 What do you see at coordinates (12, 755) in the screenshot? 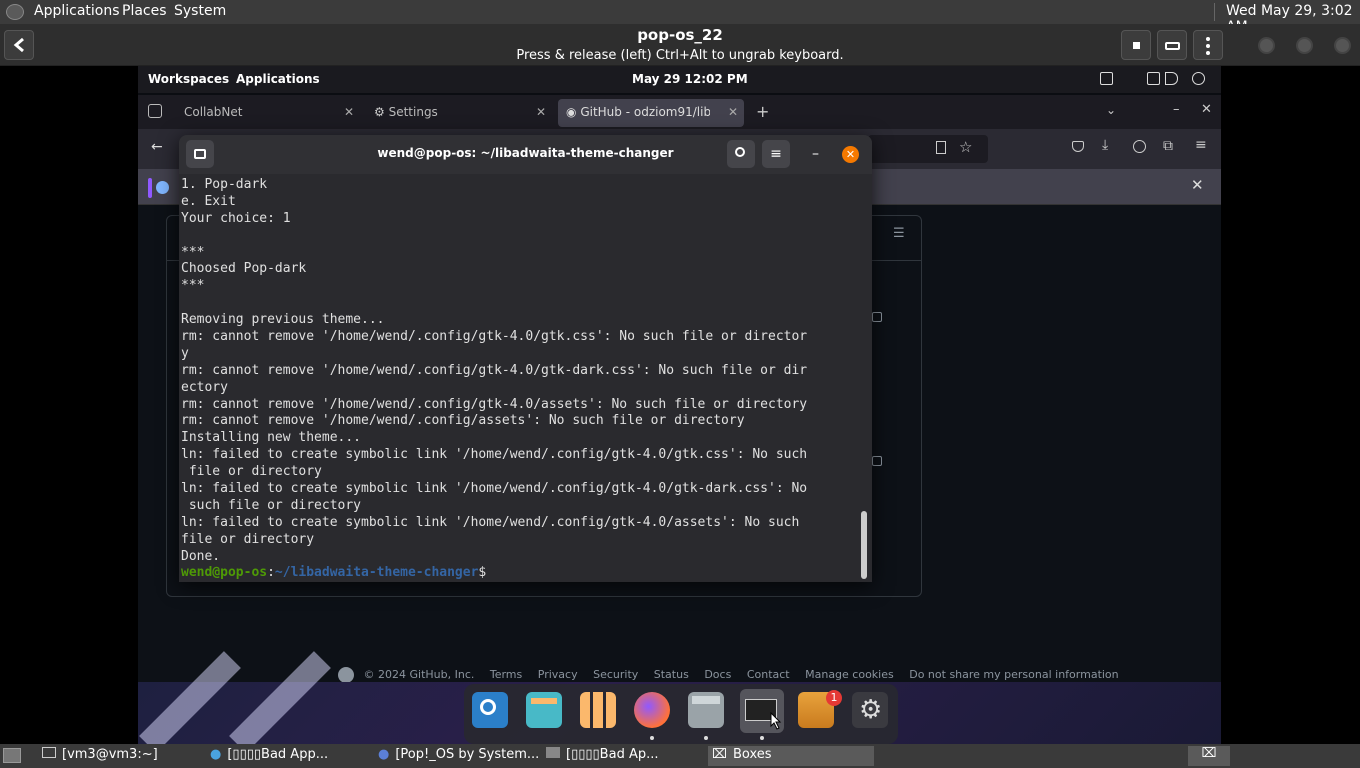
I see `show-desktop-icon` at bounding box center [12, 755].